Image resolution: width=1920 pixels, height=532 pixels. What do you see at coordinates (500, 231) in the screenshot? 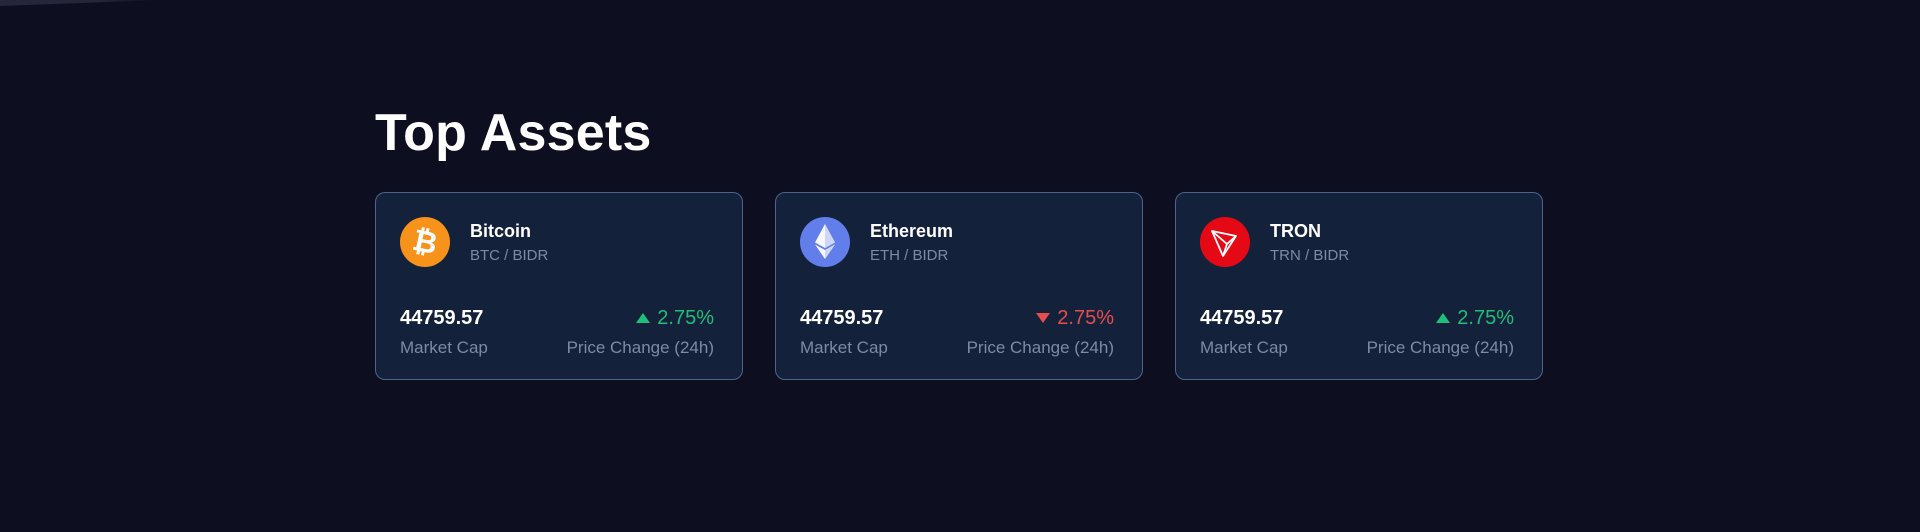
I see `asset-name: Bitcoin` at bounding box center [500, 231].